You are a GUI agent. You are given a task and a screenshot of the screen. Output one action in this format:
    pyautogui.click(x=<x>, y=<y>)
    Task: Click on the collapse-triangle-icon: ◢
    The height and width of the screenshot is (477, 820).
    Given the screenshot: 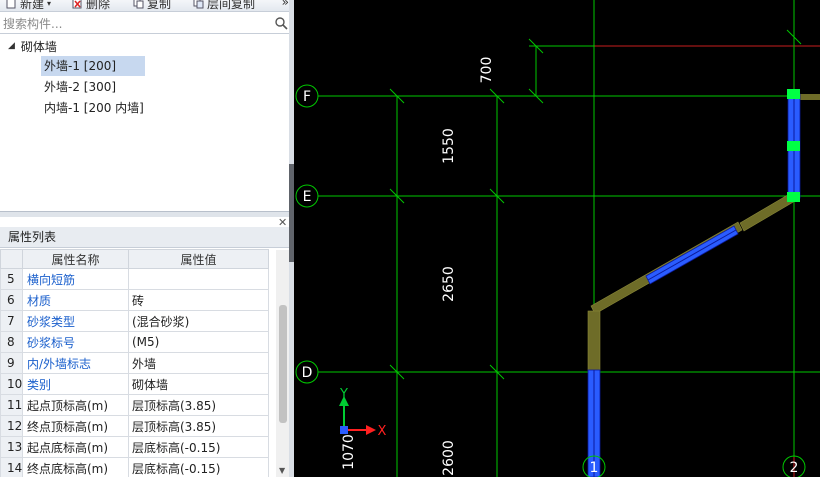 What is the action you would take?
    pyautogui.click(x=11, y=46)
    